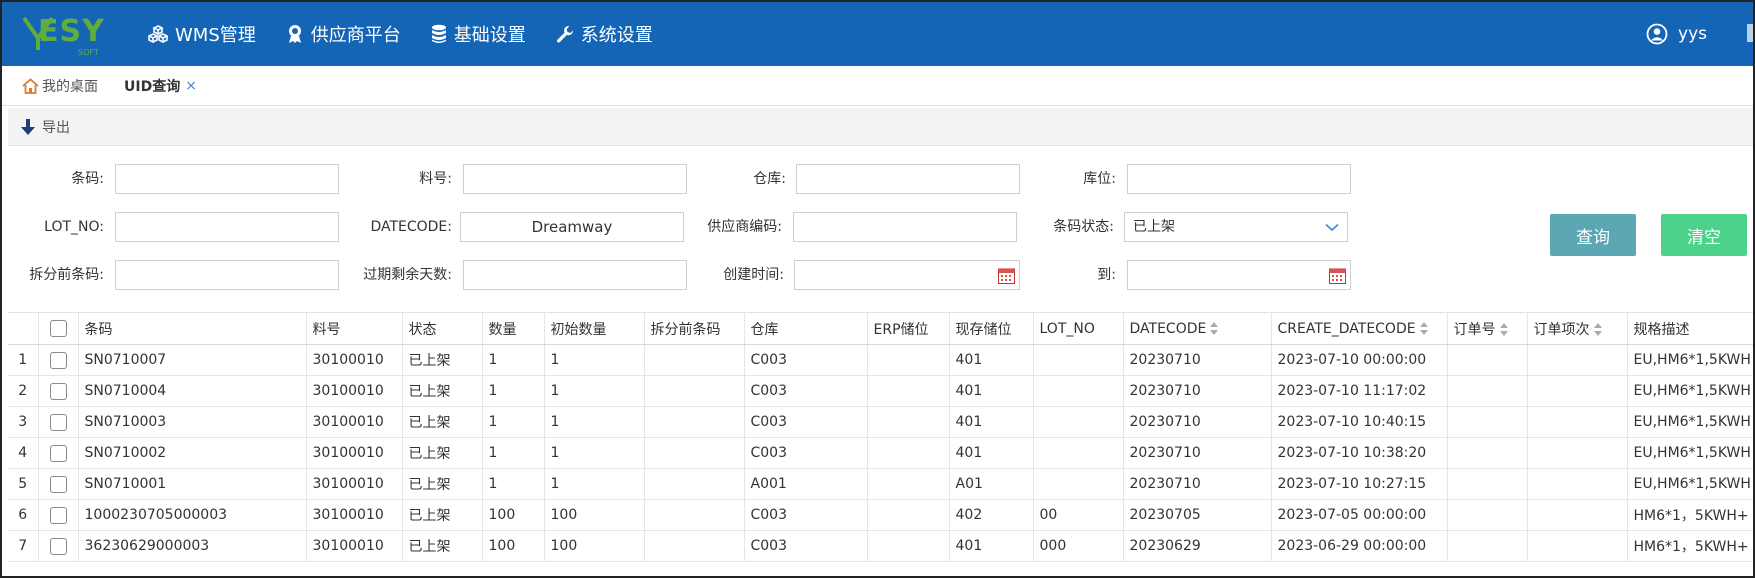 This screenshot has width=1755, height=578. I want to click on warehouse-input, so click(908, 179).